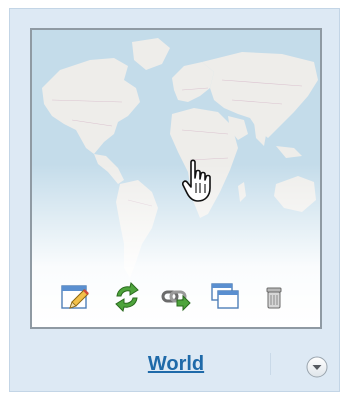 This screenshot has height=396, width=349. I want to click on chevron-down-icon, so click(317, 367).